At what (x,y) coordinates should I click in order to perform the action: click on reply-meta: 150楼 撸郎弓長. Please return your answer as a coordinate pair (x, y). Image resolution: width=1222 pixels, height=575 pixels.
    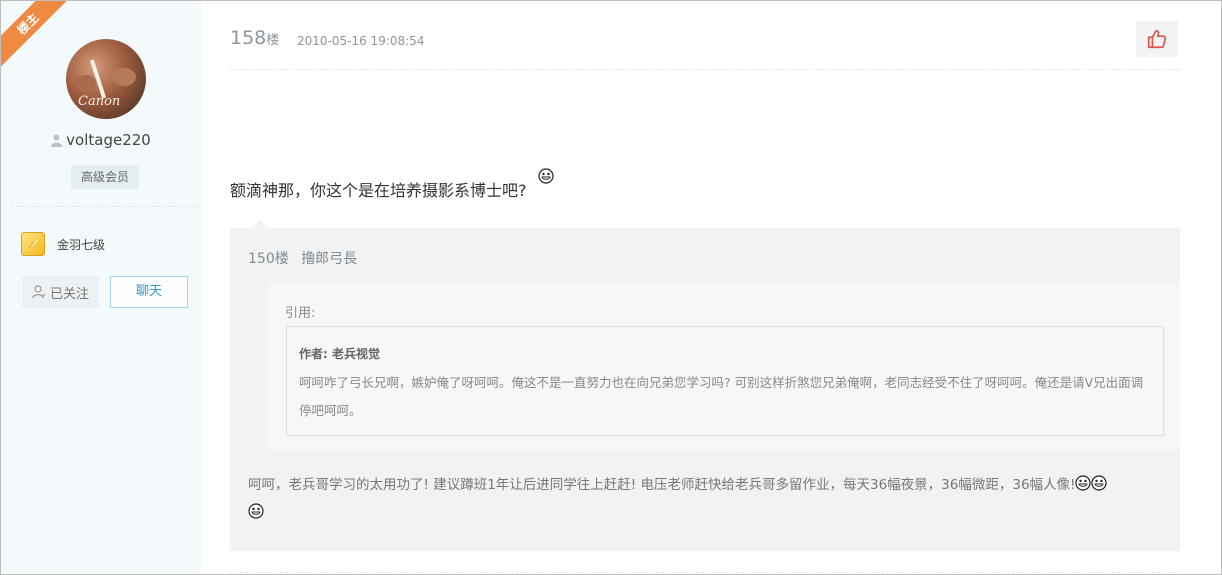
    Looking at the image, I should click on (302, 258).